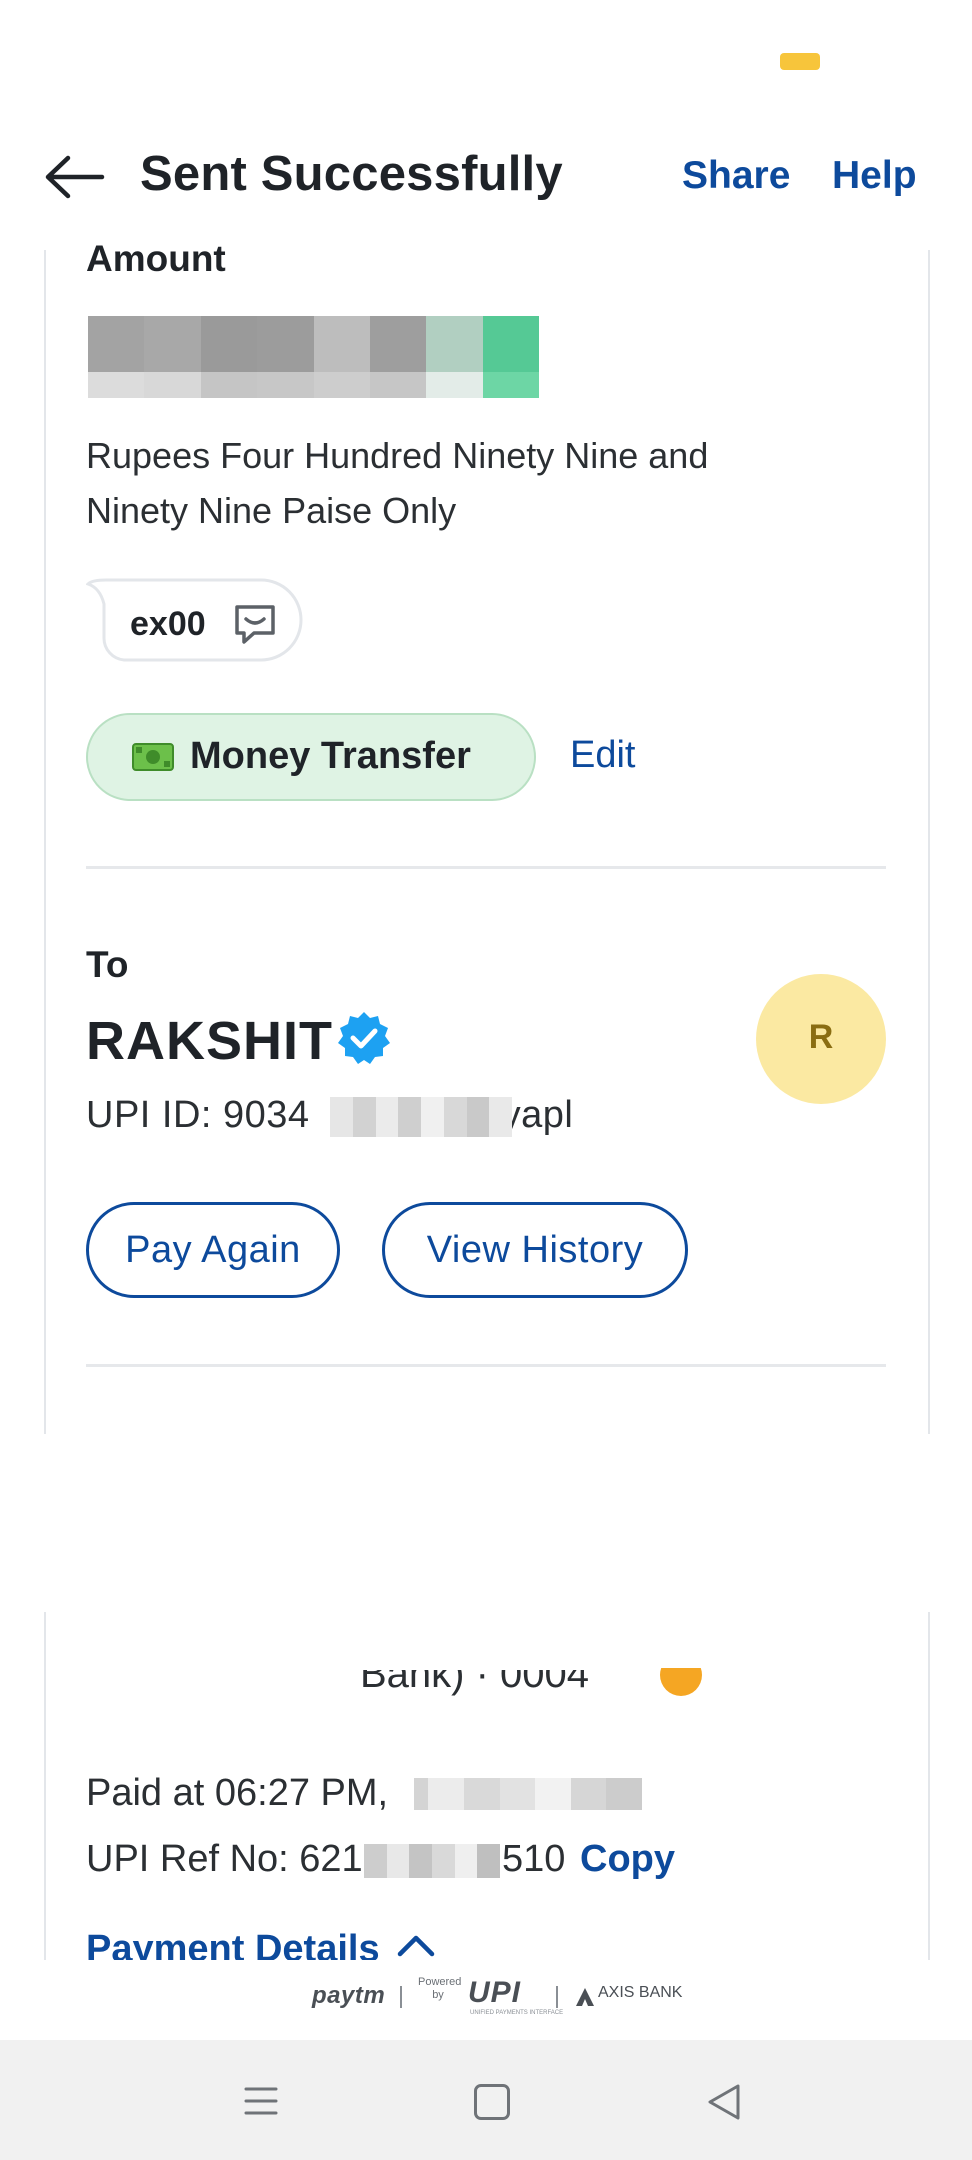  What do you see at coordinates (534, 1859) in the screenshot?
I see `upi-ref-suffix: 510` at bounding box center [534, 1859].